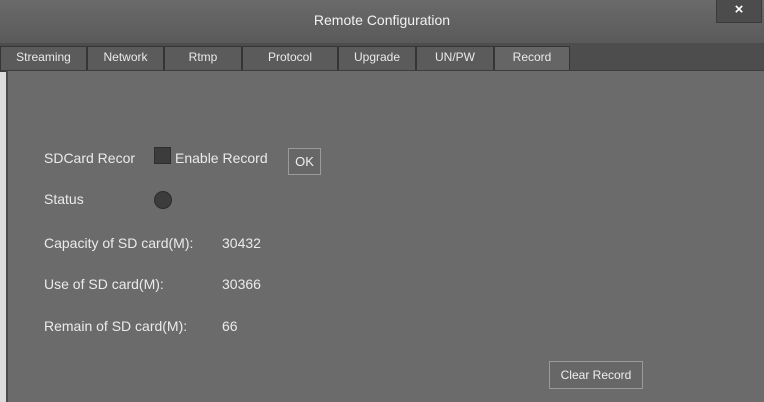  I want to click on clear-record-button: Clear Record, so click(596, 375).